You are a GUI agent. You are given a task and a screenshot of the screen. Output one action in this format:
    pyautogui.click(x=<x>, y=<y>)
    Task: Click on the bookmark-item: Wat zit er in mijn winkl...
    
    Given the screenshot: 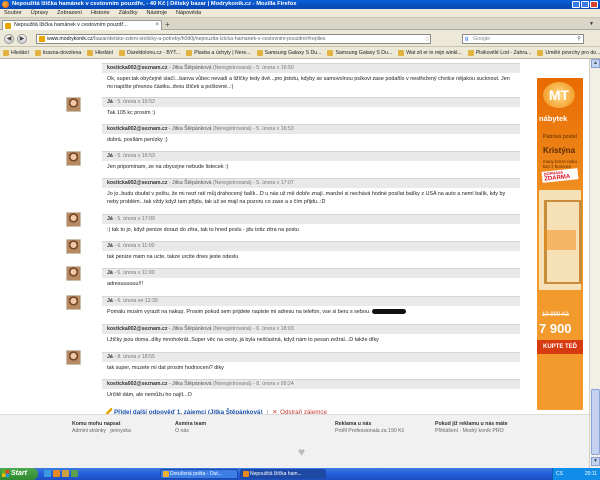 What is the action you would take?
    pyautogui.click(x=430, y=52)
    